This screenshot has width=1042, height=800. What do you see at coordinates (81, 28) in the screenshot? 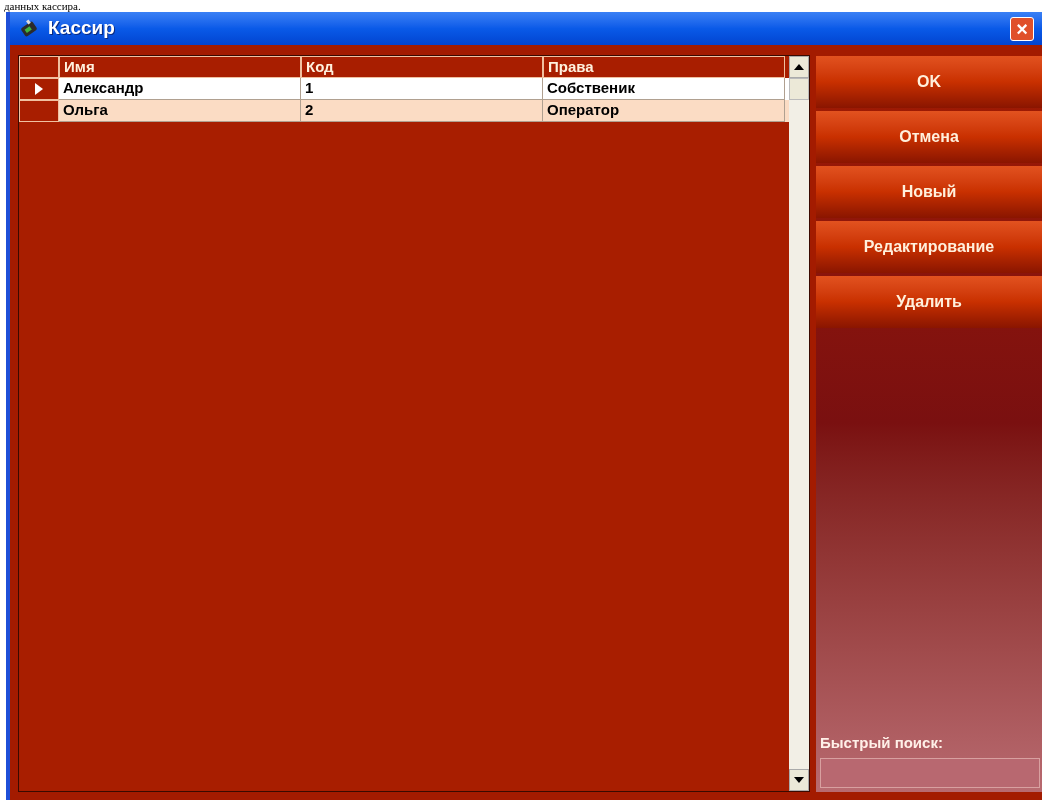
I see `window-title: Кассир` at bounding box center [81, 28].